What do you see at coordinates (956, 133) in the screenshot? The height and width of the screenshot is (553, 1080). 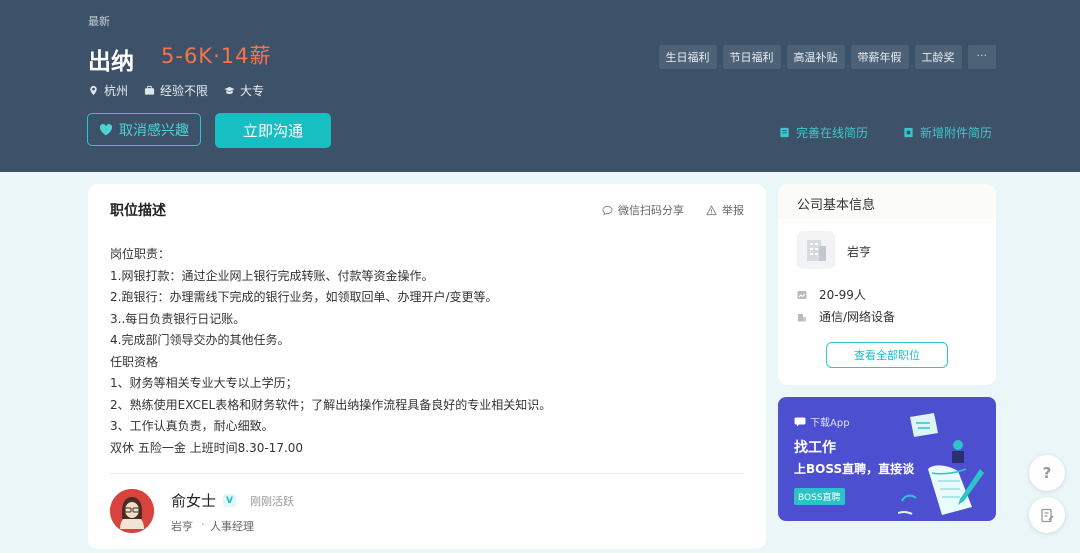 I see `add-attachment-label: 新增附件简历` at bounding box center [956, 133].